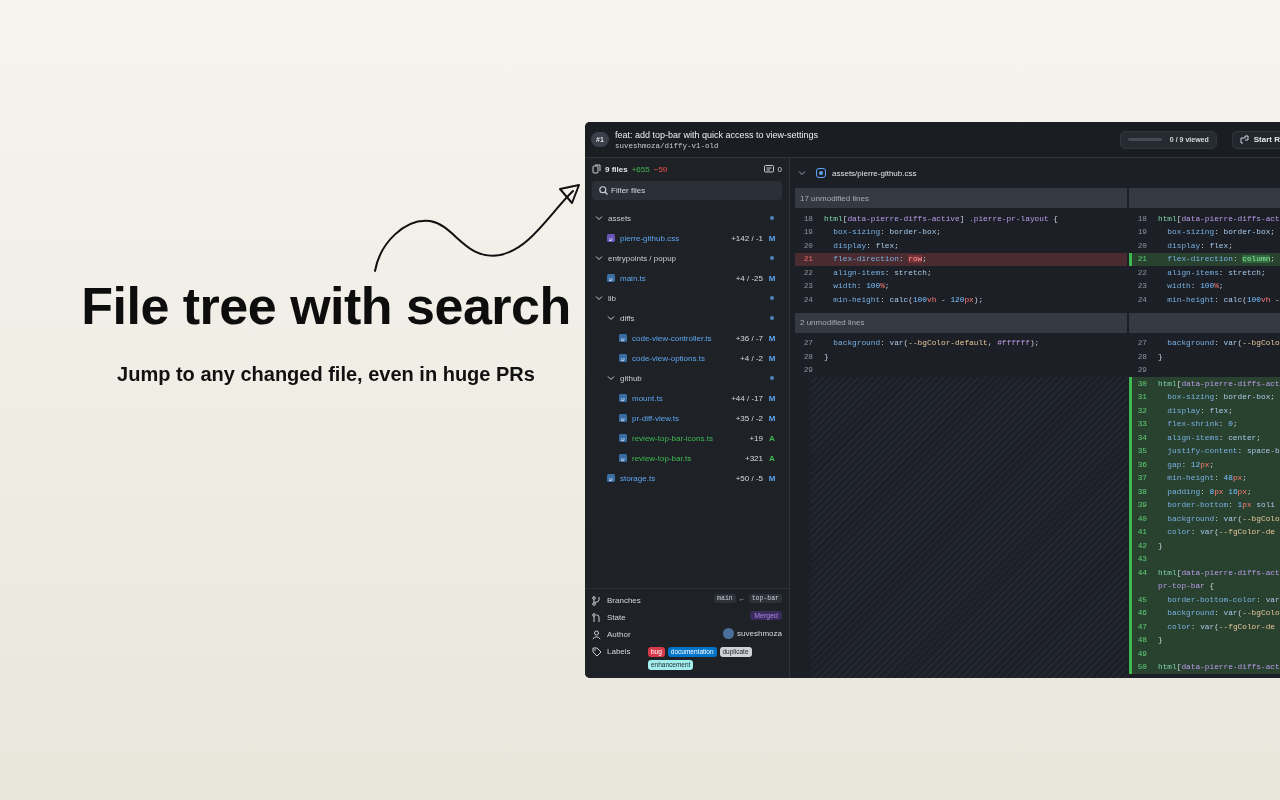  What do you see at coordinates (961, 198) in the screenshot?
I see `collapsed-lines-bar: 17 unmodified lines` at bounding box center [961, 198].